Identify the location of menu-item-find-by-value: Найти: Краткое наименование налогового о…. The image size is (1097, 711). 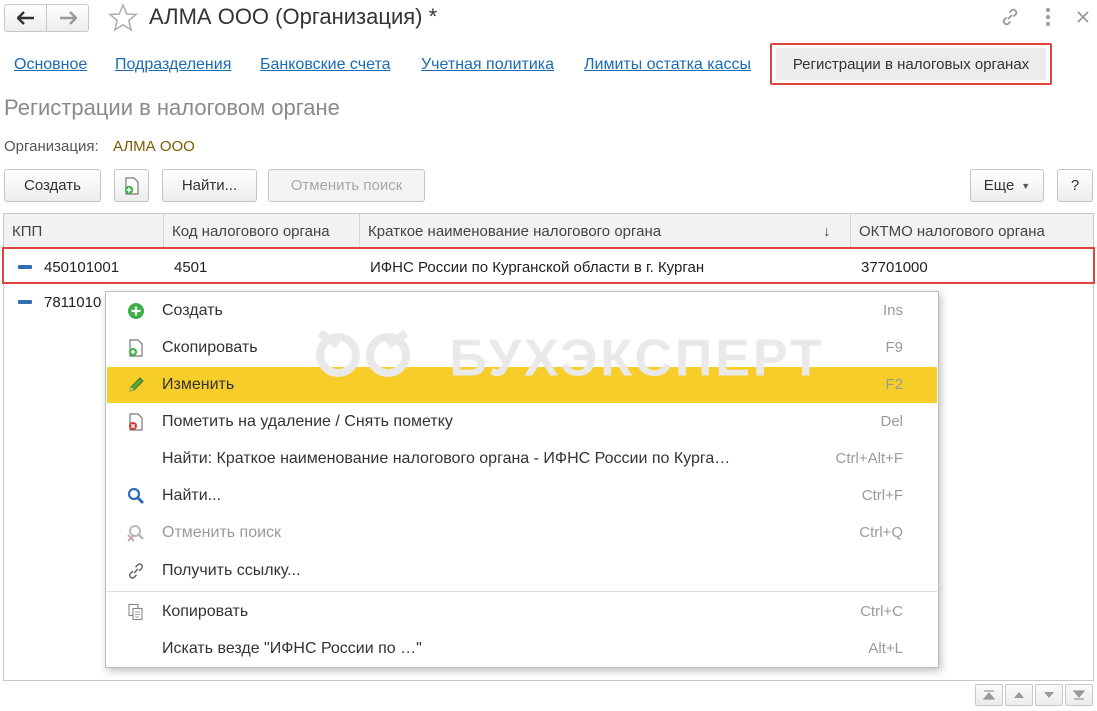
(522, 459).